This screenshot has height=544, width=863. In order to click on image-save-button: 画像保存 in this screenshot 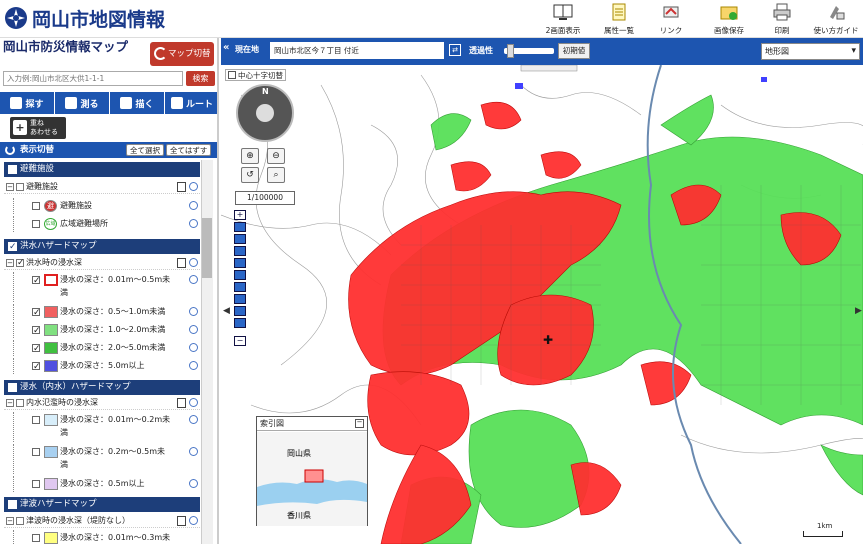, I will do `click(729, 19)`.